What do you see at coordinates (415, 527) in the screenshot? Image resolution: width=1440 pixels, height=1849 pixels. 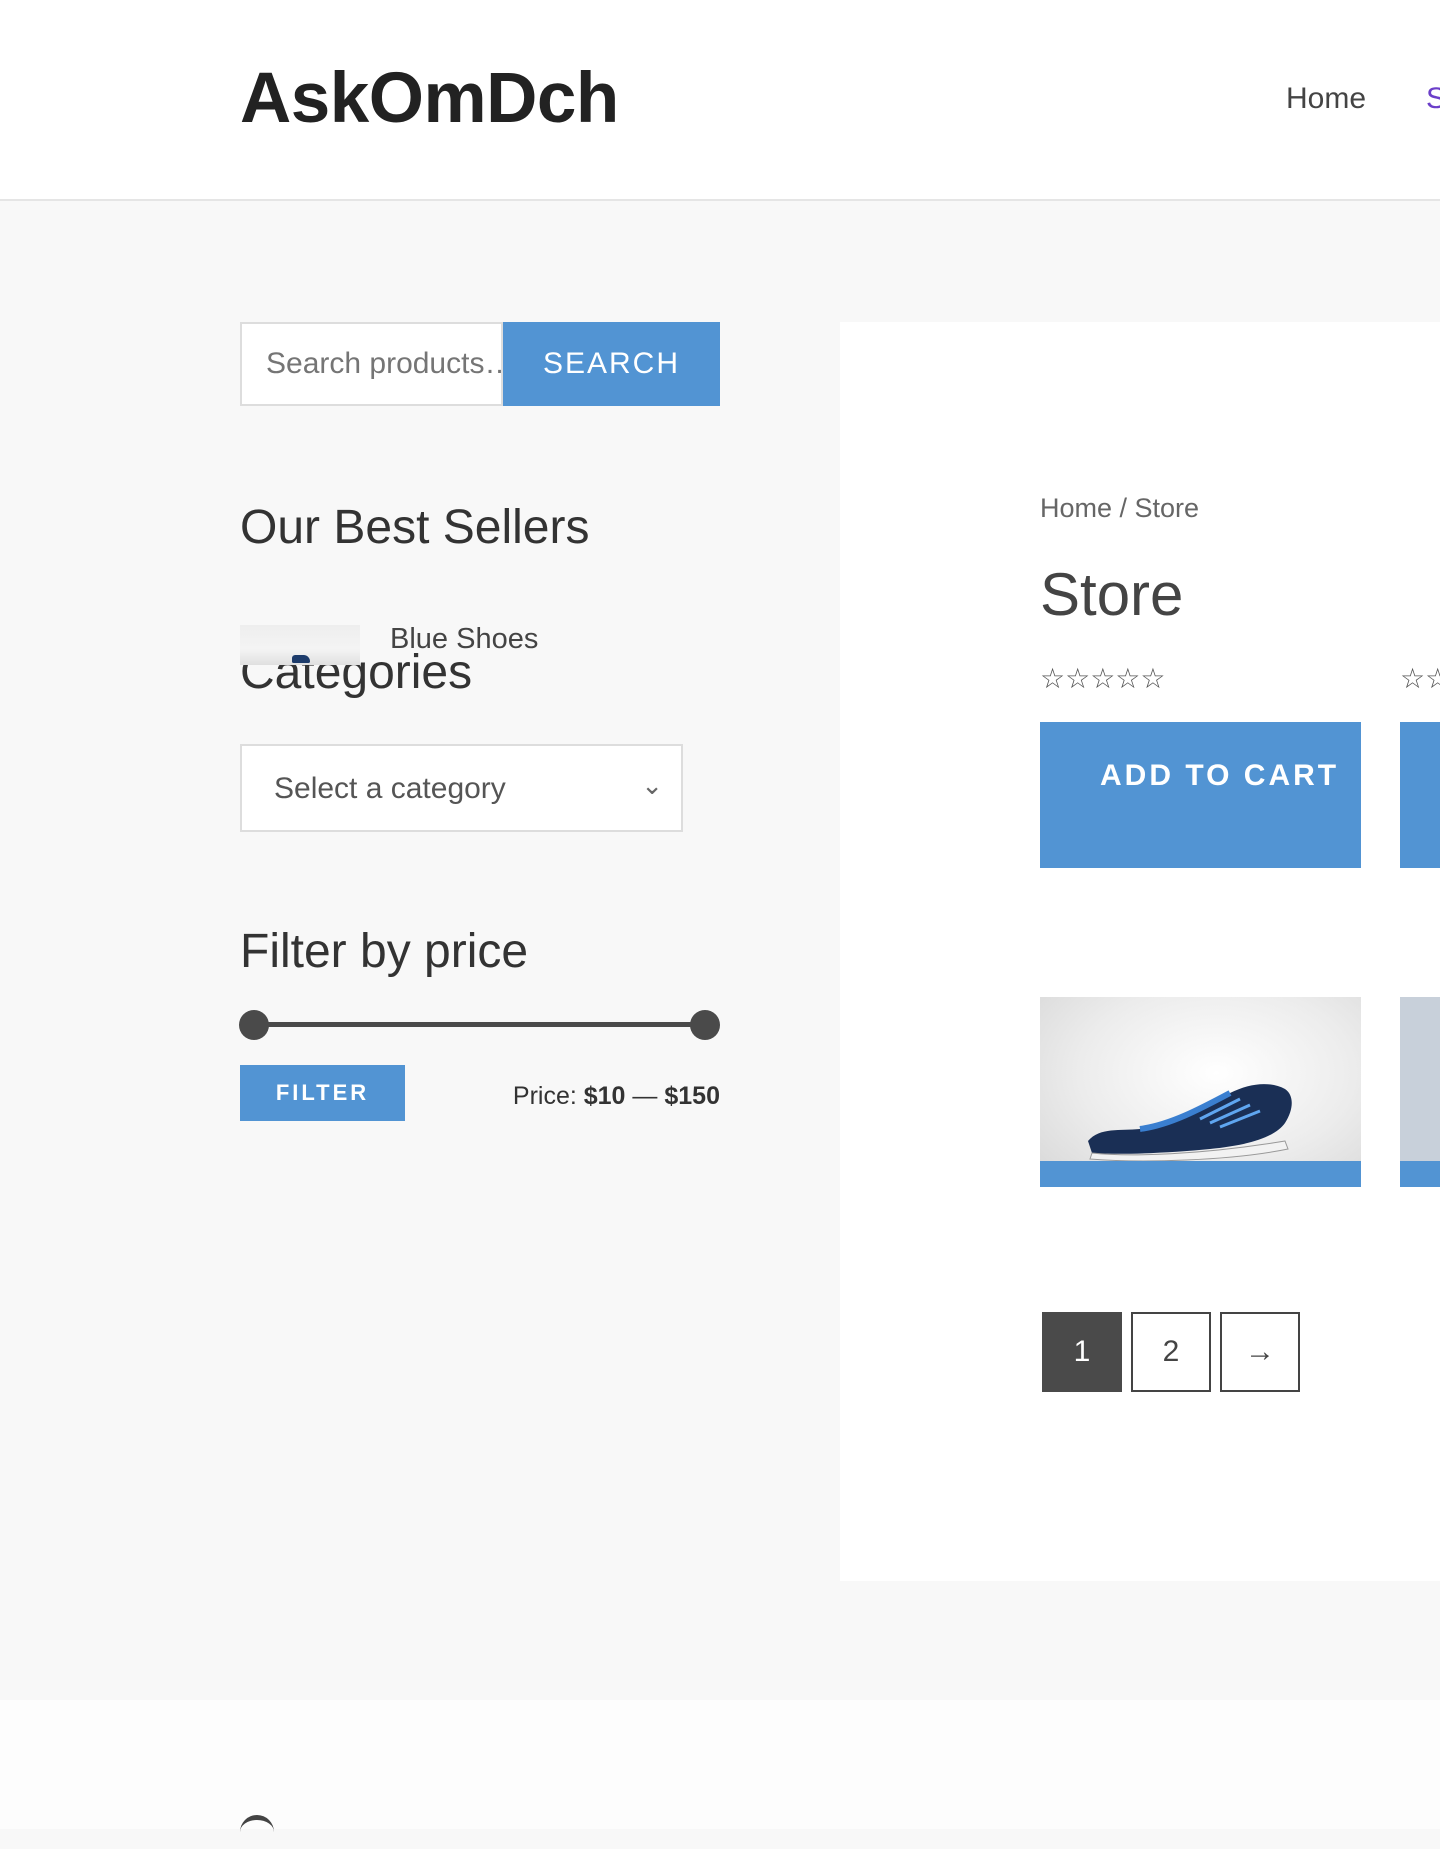 I see `best-sellers-title: Our Best Sellers` at bounding box center [415, 527].